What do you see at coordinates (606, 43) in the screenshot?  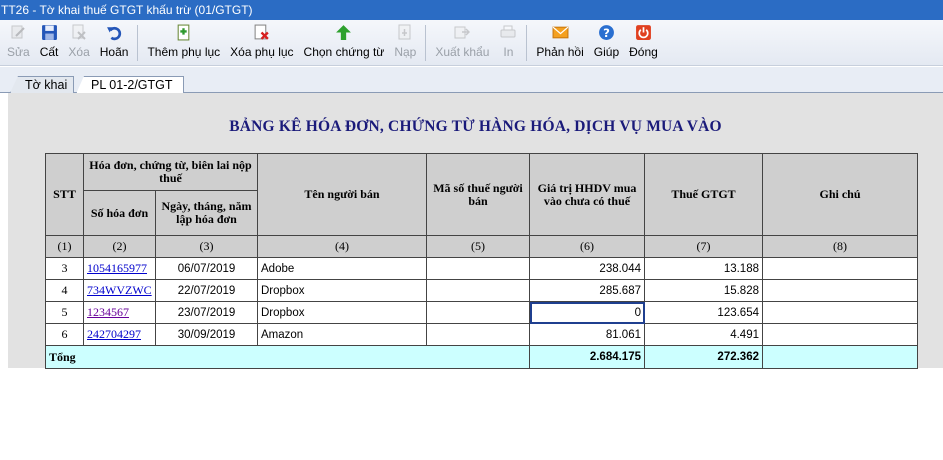 I see `giup-button: ? Giúp` at bounding box center [606, 43].